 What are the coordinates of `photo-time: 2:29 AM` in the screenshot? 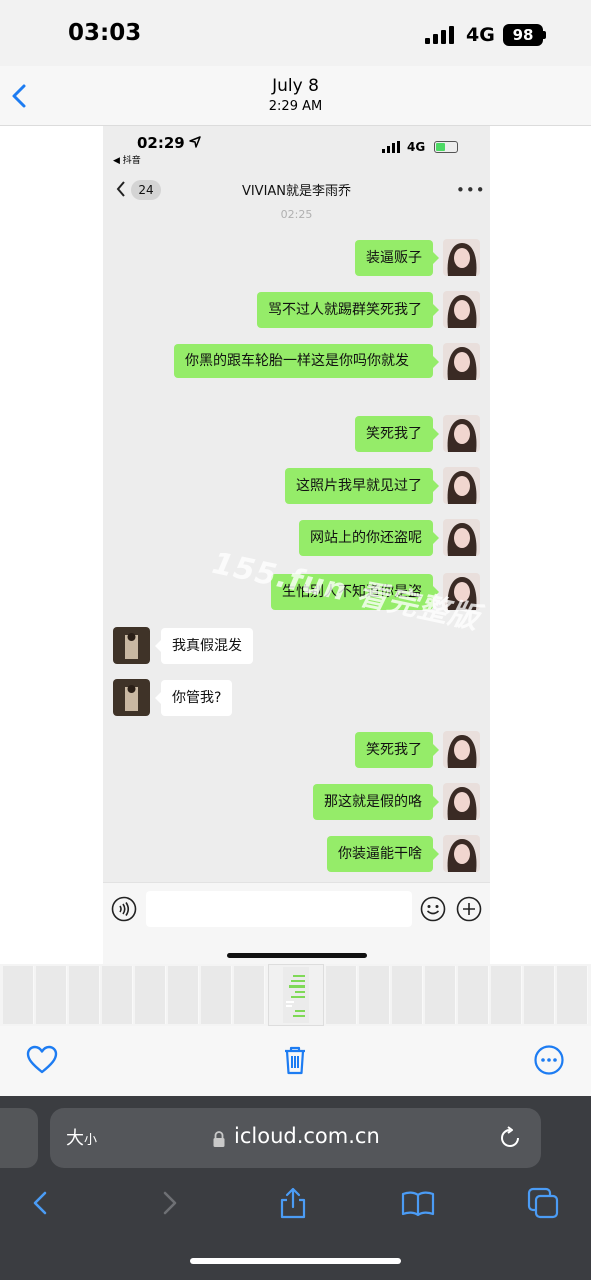 It's located at (295, 106).